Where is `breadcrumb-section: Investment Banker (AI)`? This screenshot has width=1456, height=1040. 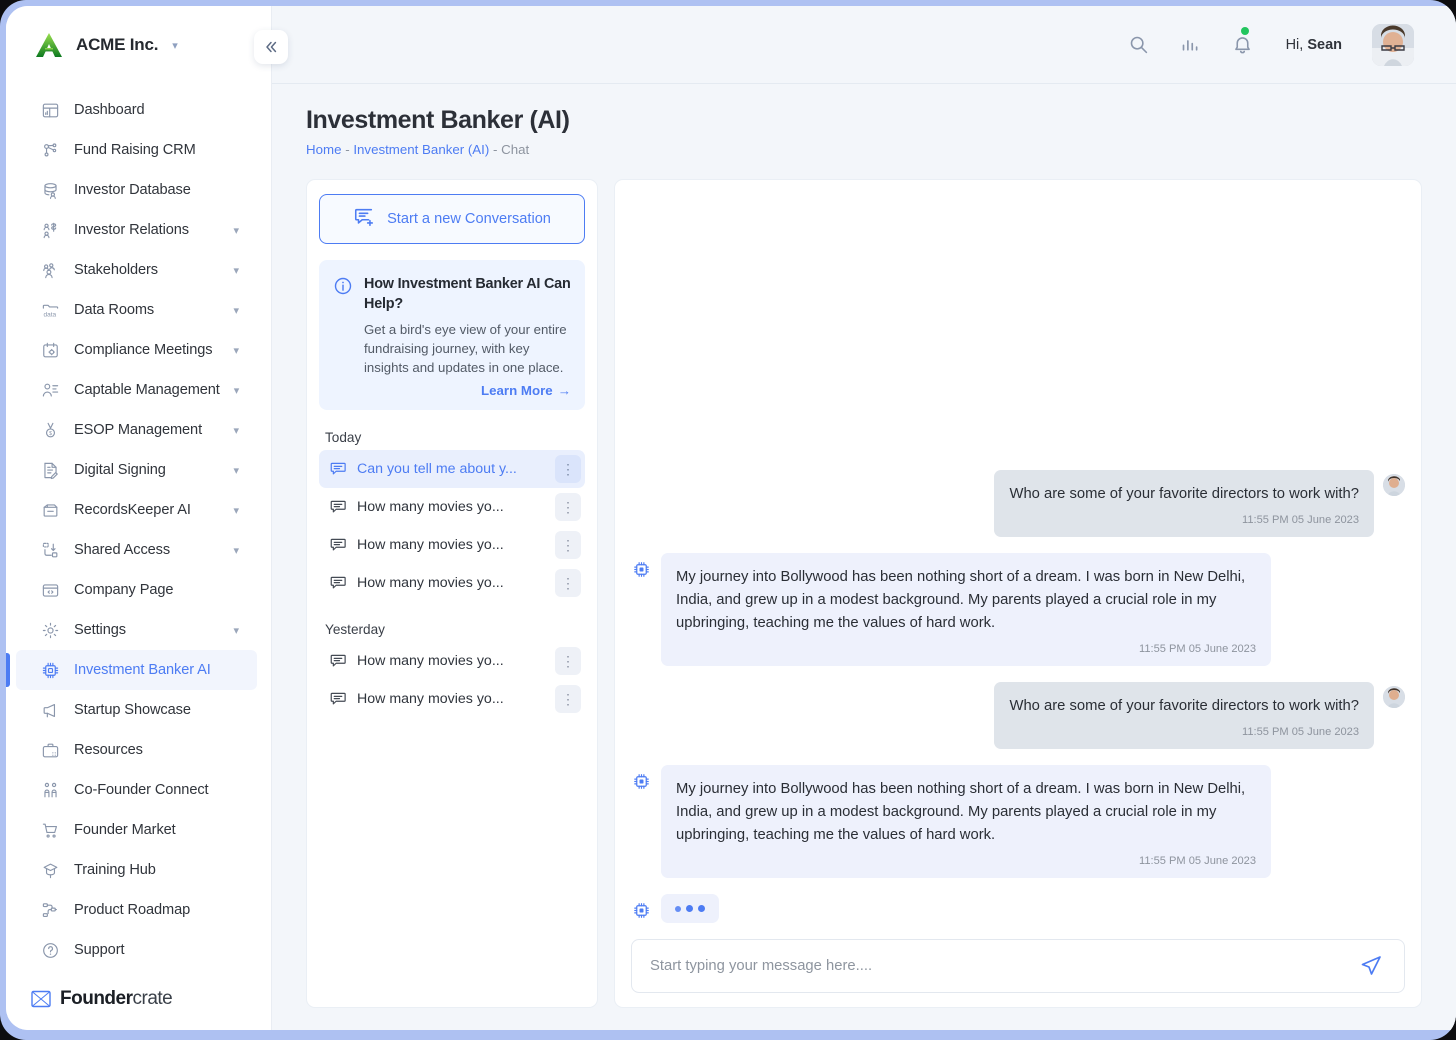 breadcrumb-section: Investment Banker (AI) is located at coordinates (421, 149).